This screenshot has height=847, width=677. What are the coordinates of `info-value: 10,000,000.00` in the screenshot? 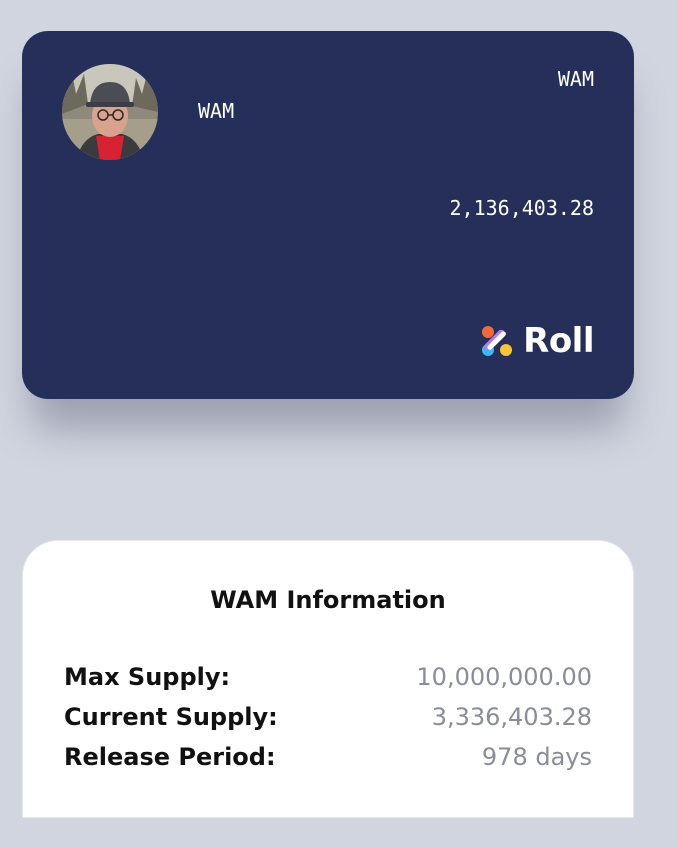 It's located at (504, 677).